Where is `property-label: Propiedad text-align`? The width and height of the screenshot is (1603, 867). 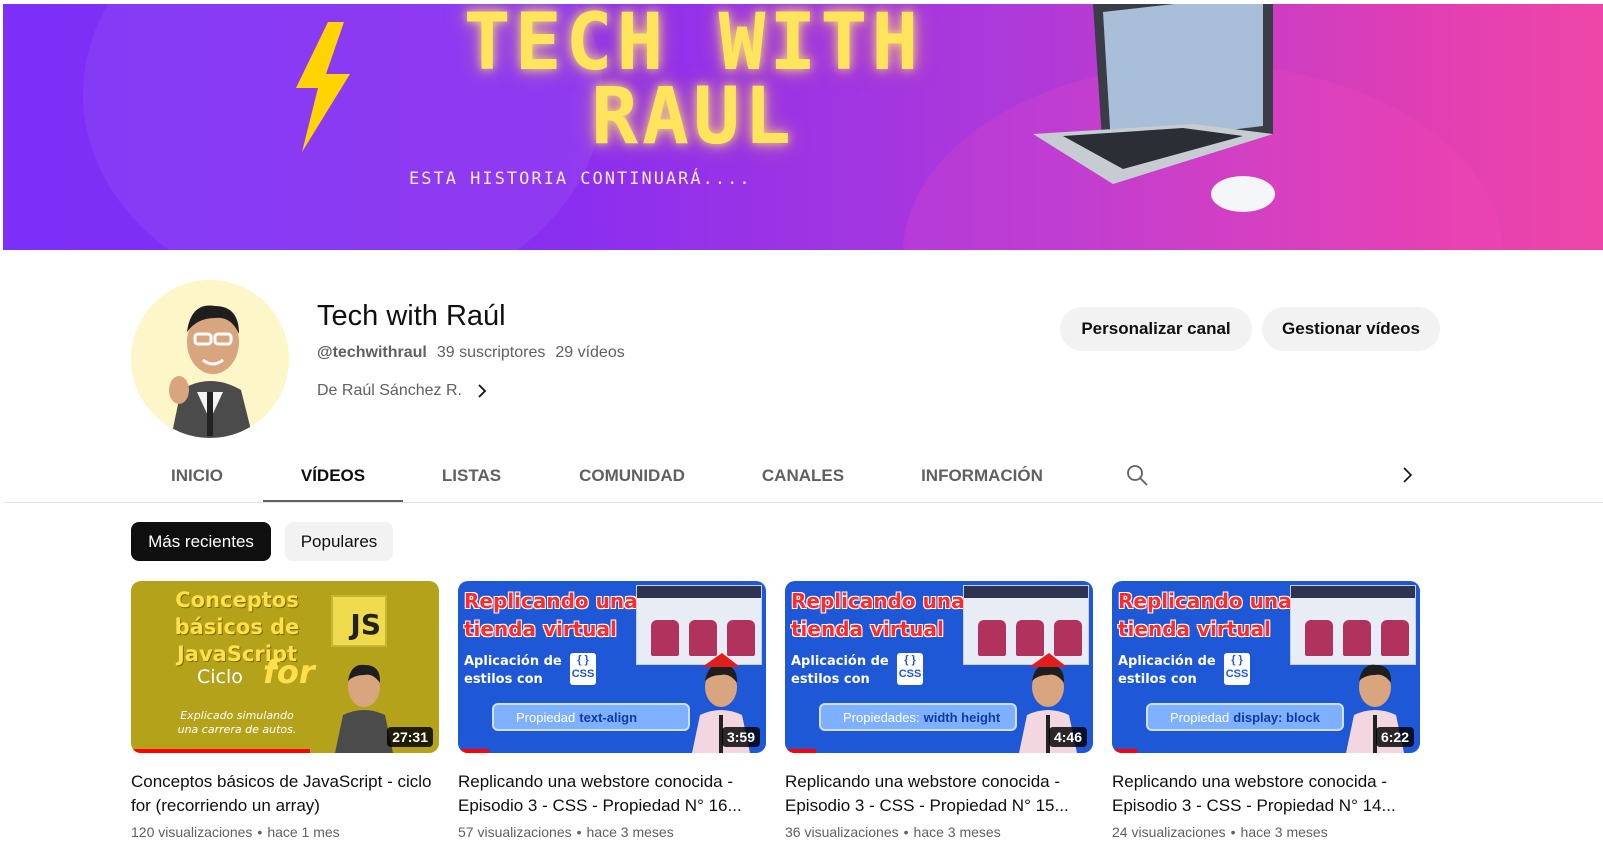 property-label: Propiedad text-align is located at coordinates (591, 717).